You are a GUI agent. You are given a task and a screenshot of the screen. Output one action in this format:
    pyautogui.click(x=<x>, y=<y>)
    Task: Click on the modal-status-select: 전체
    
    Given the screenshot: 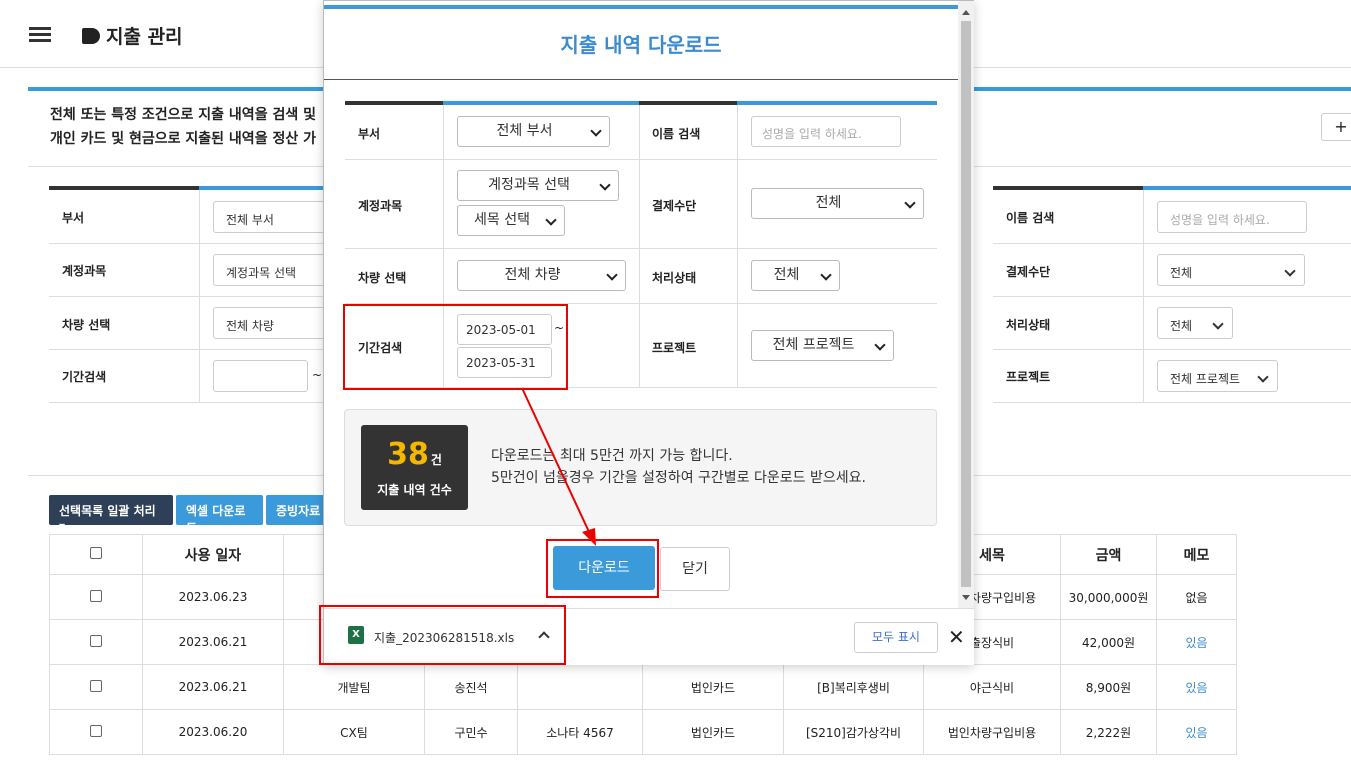 What is the action you would take?
    pyautogui.click(x=795, y=275)
    